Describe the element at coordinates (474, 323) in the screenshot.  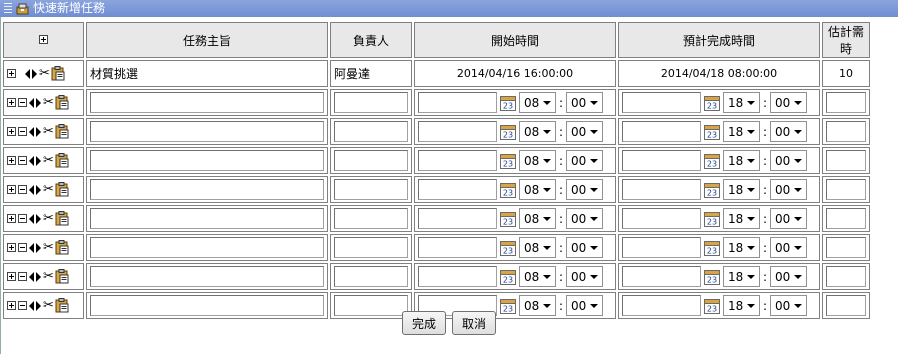
I see `cancel-button: 取消` at that location.